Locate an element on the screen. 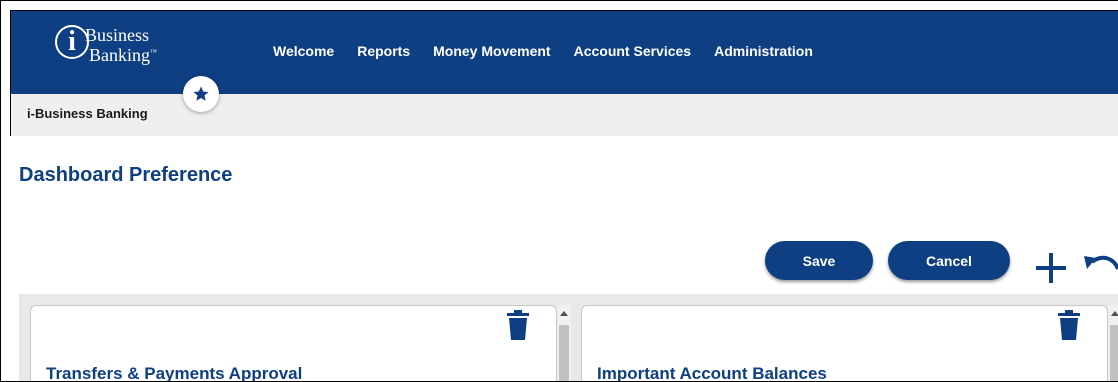 The width and height of the screenshot is (1118, 382). star-icon is located at coordinates (201, 93).